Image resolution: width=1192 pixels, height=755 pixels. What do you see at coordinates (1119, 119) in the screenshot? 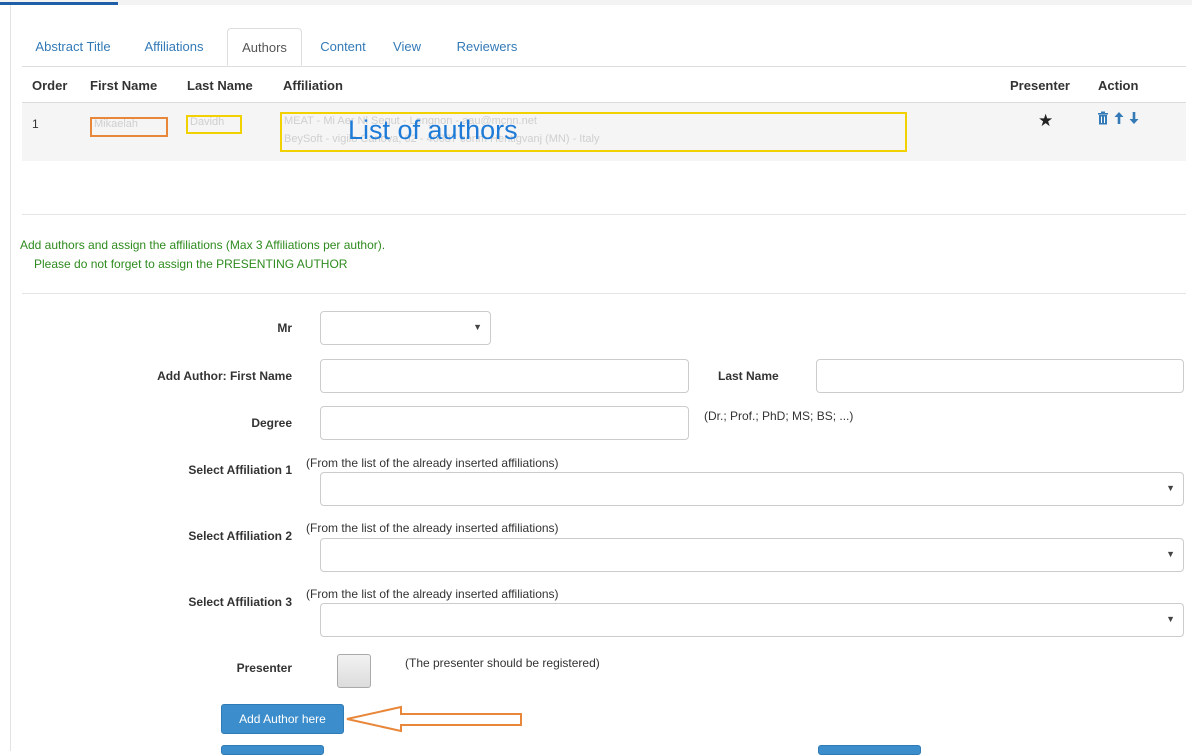
I see `arrow-up-icon` at bounding box center [1119, 119].